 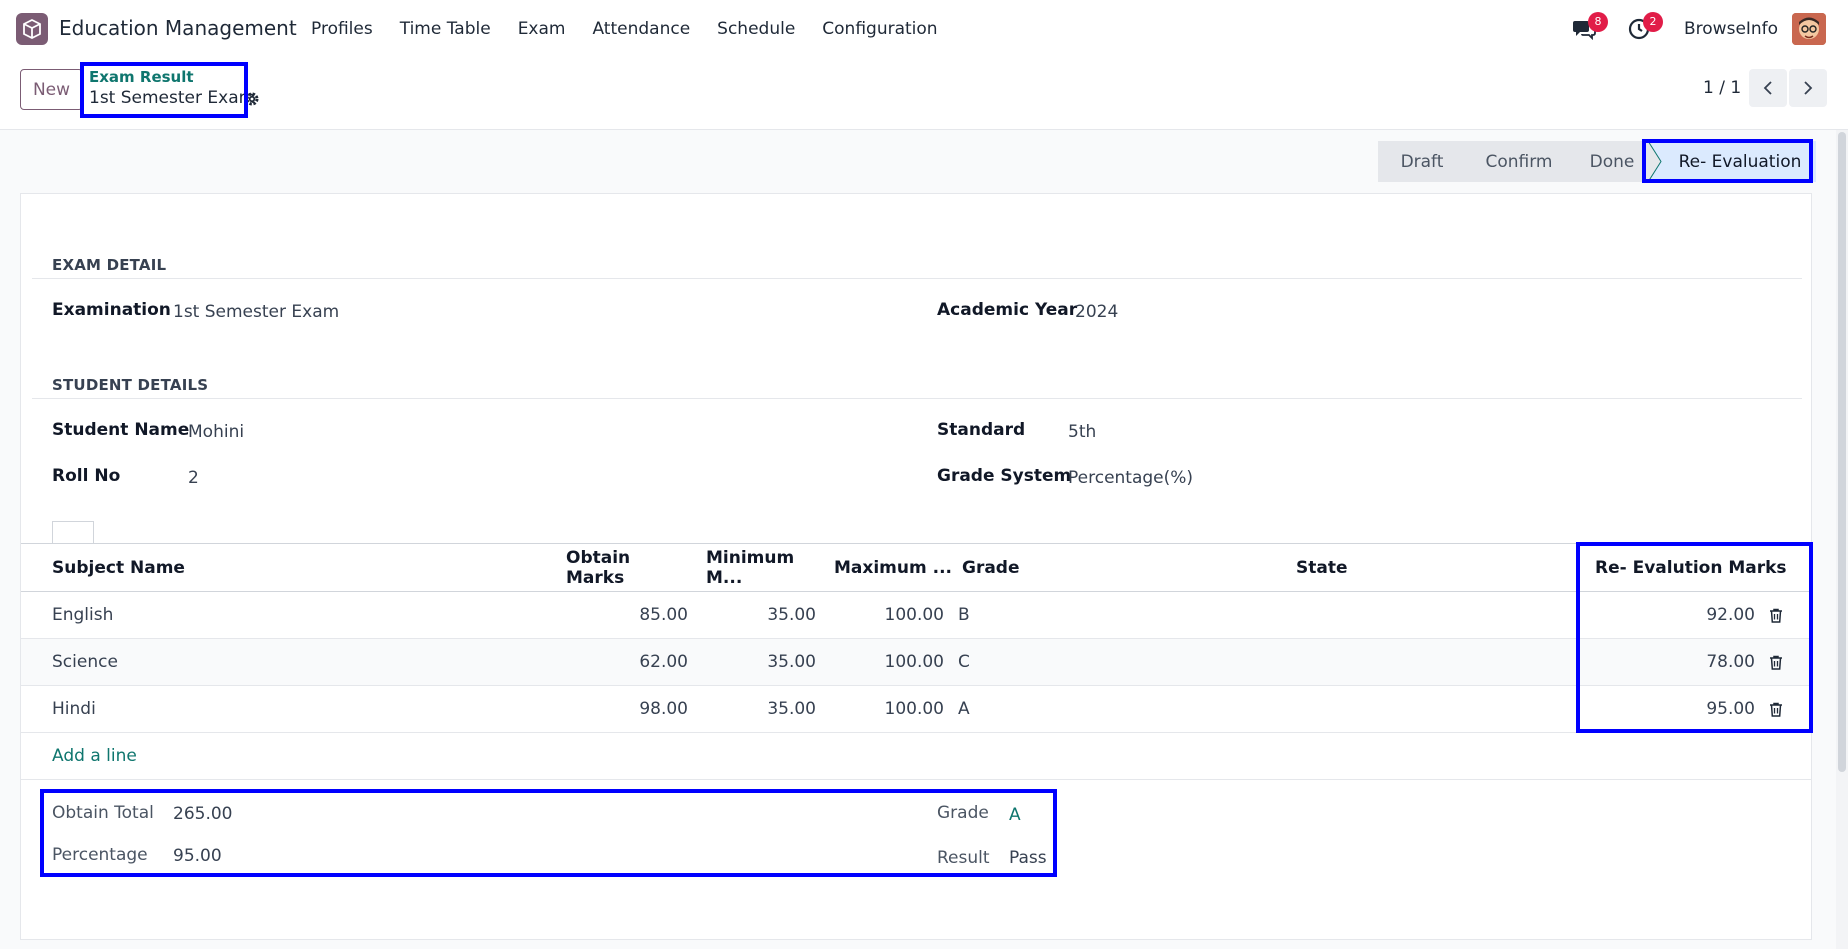 What do you see at coordinates (172, 98) in the screenshot?
I see `breadcrumb-current: 1st Semester Exam` at bounding box center [172, 98].